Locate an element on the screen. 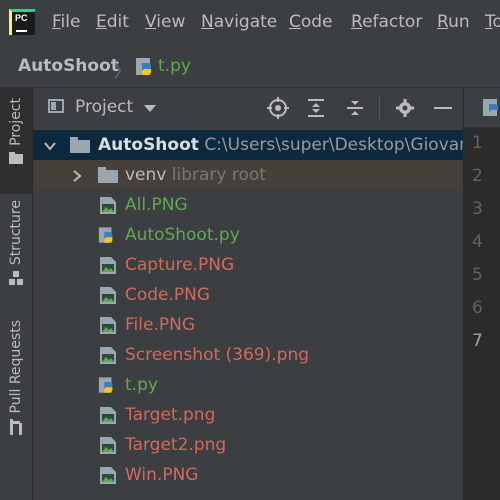 The image size is (500, 500). logo-text: PC is located at coordinates (21, 18).